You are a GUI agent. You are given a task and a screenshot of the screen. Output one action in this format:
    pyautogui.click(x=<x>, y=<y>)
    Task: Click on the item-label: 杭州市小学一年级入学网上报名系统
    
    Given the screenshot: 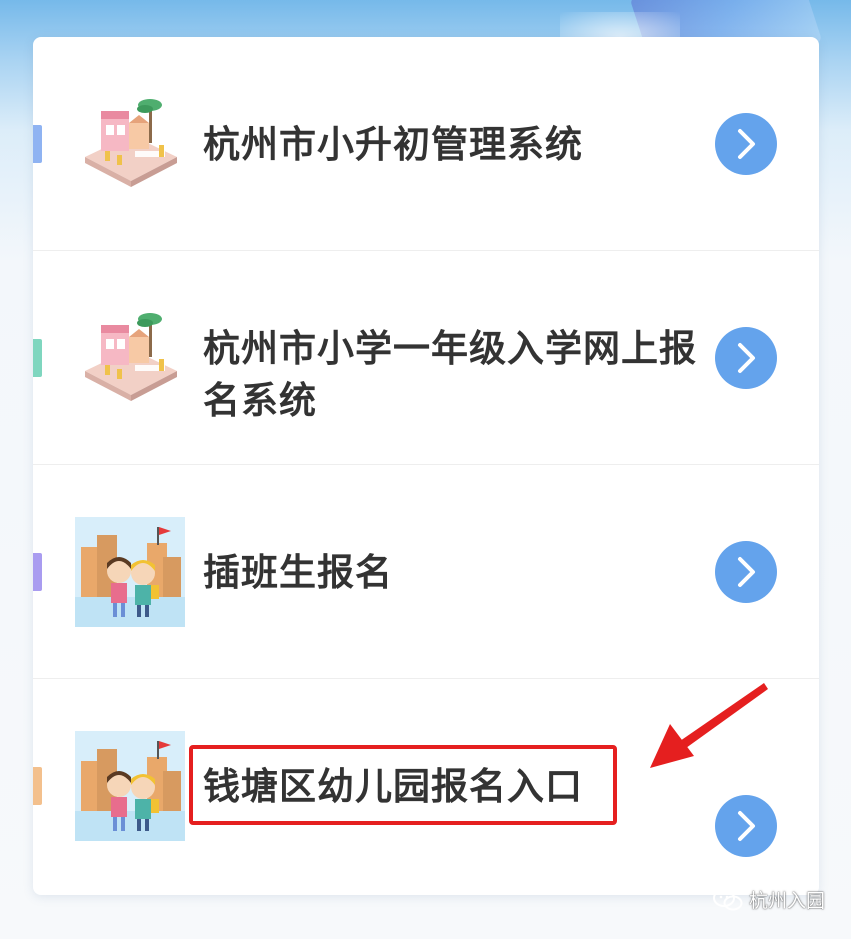 What is the action you would take?
    pyautogui.click(x=450, y=374)
    